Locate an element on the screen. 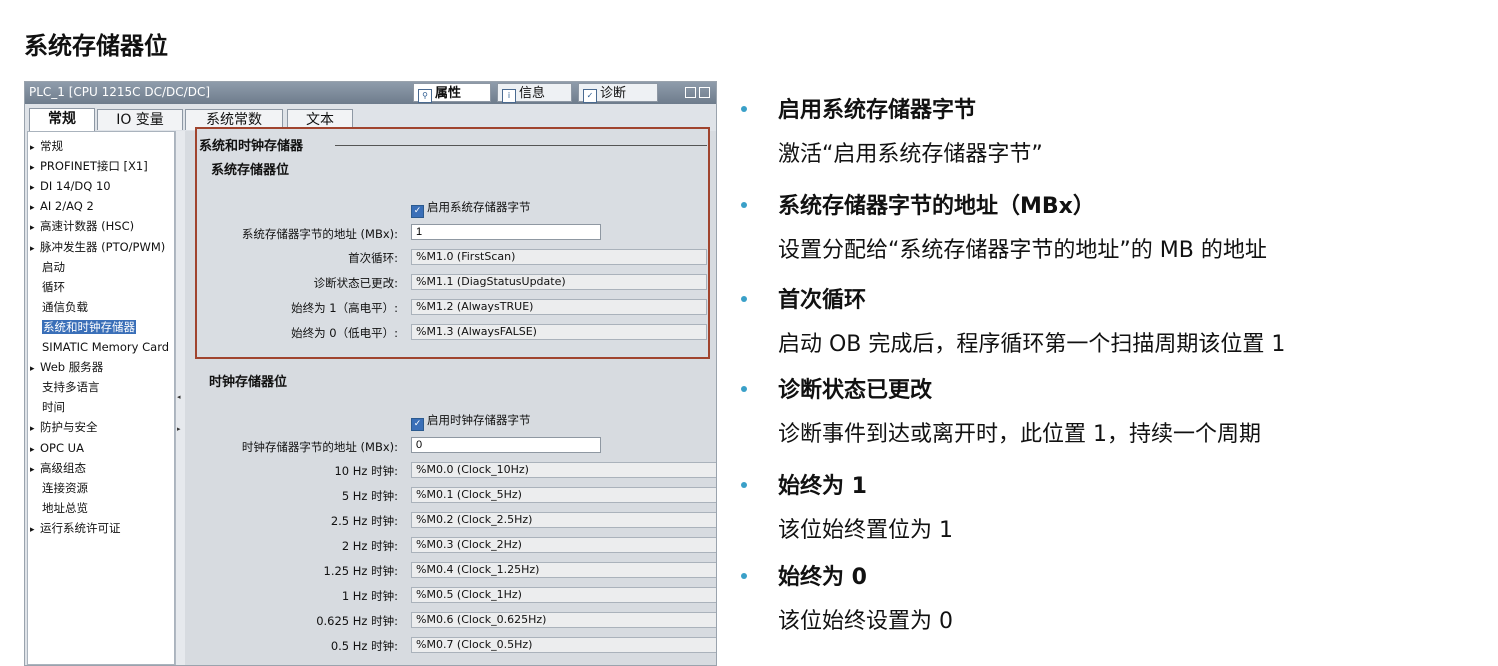  nav-item-label: 运行系统许可证 is located at coordinates (80, 527).